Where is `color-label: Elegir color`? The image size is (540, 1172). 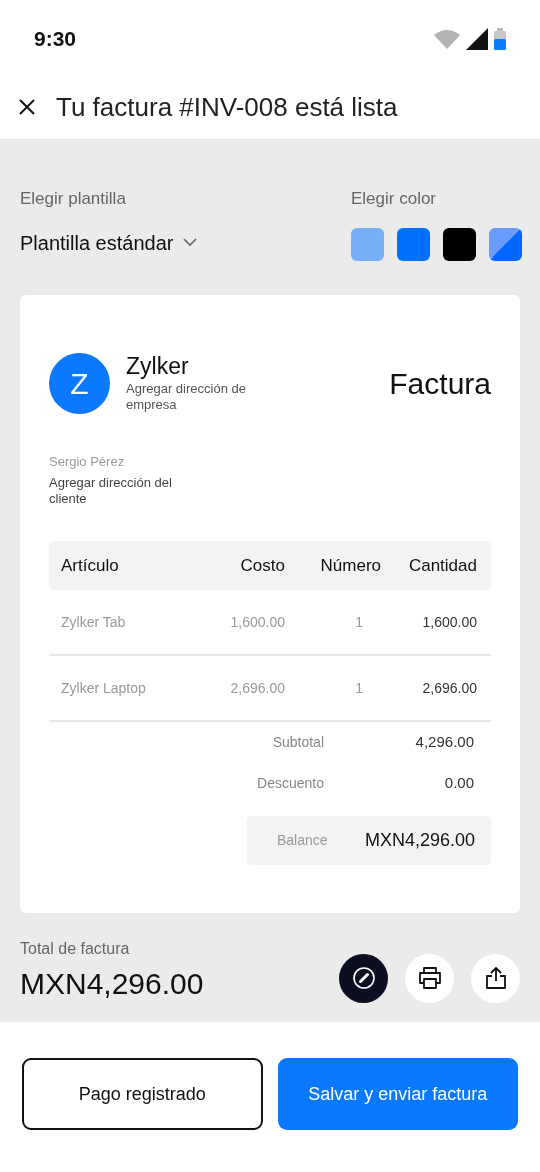 color-label: Elegir color is located at coordinates (394, 199).